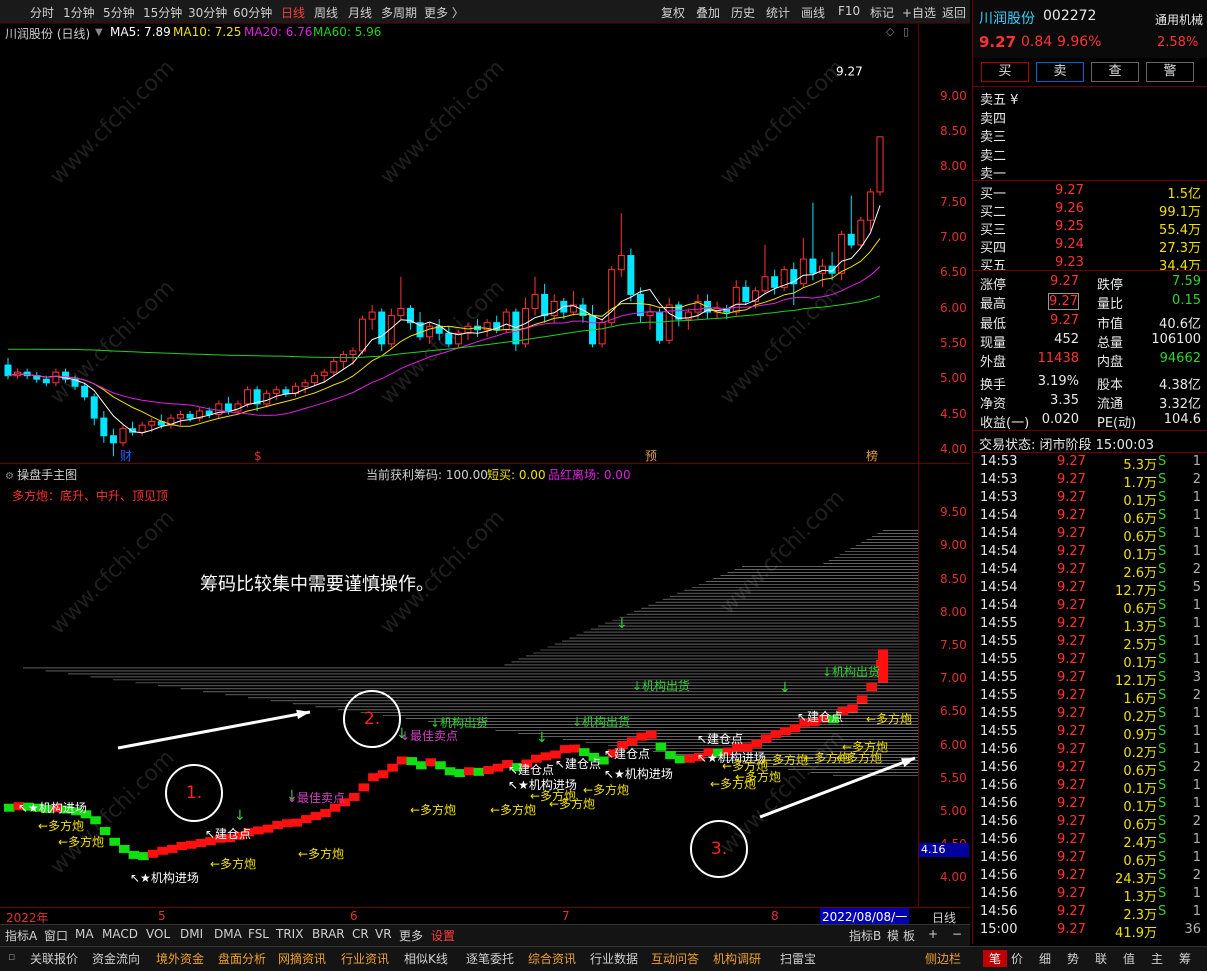 The image size is (1207, 971). I want to click on period-tab: 更多 〉, so click(444, 12).